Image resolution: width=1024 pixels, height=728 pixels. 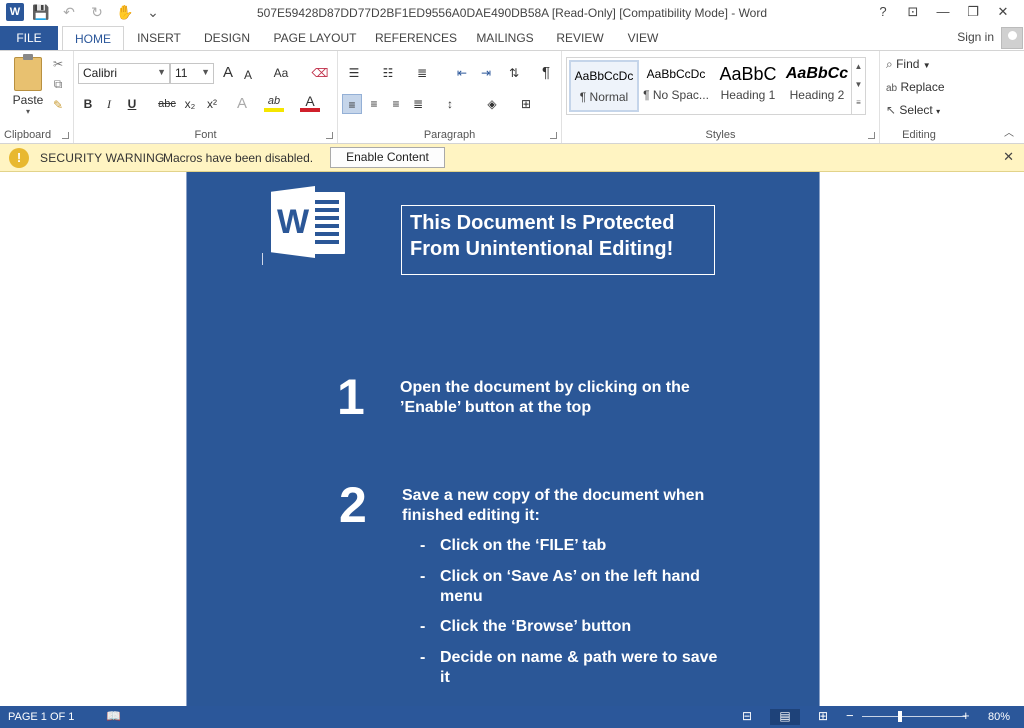 I want to click on highlight-color-icon: ab, so click(x=274, y=103).